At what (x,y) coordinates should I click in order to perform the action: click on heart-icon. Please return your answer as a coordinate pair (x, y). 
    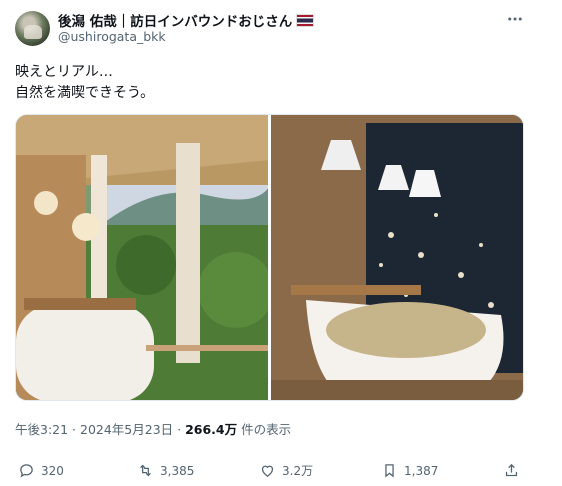
    Looking at the image, I should click on (267, 471).